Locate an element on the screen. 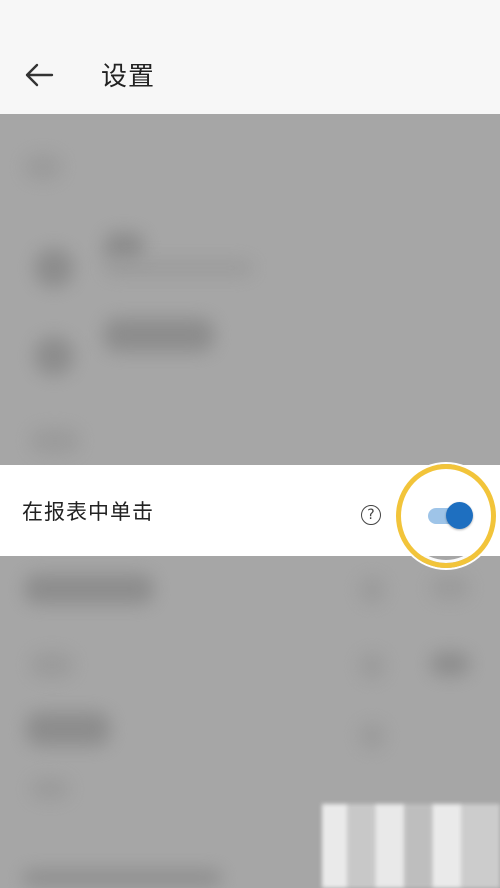 The width and height of the screenshot is (500, 888). toggle-switch is located at coordinates (448, 515).